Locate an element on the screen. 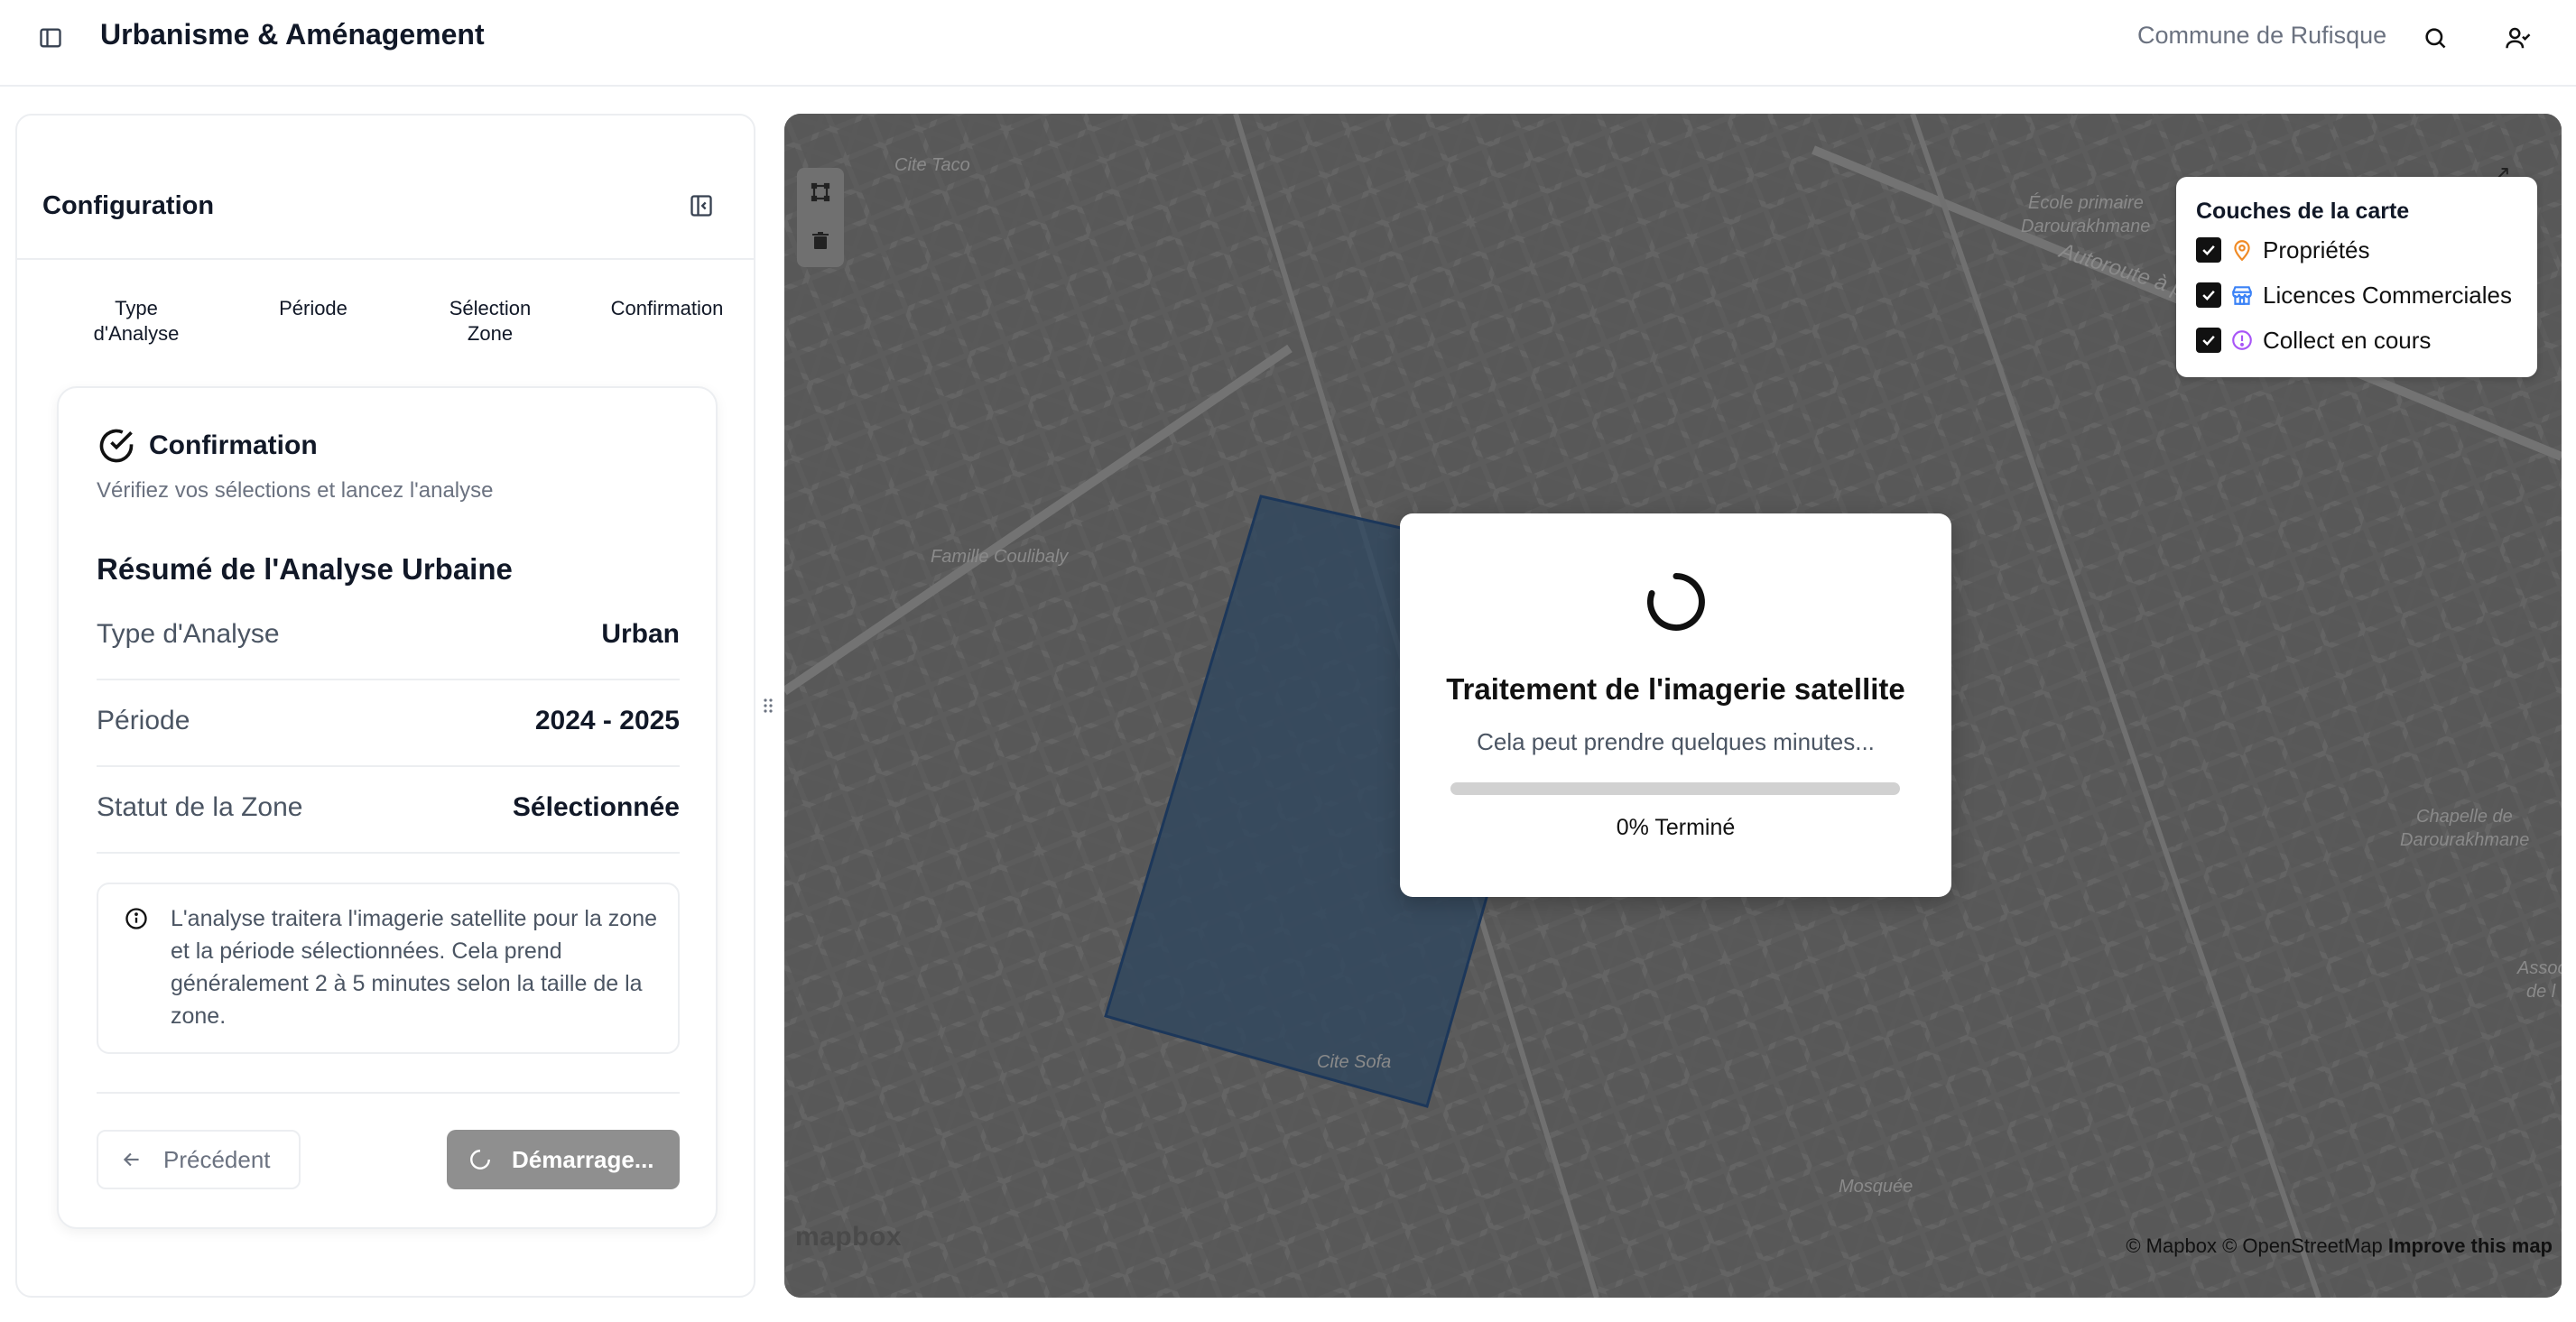 This screenshot has width=2576, height=1322. map-label: Mosquée is located at coordinates (1876, 1187).